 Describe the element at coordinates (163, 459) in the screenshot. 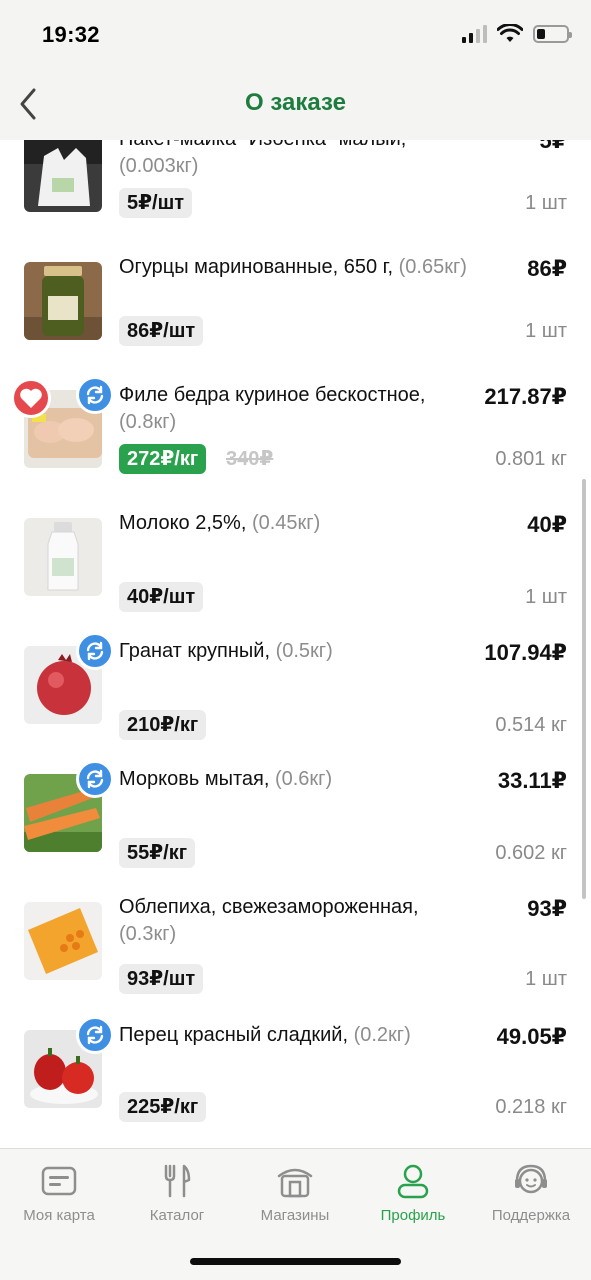

I see `promo-unit-price-badge: 272₽/кг` at that location.